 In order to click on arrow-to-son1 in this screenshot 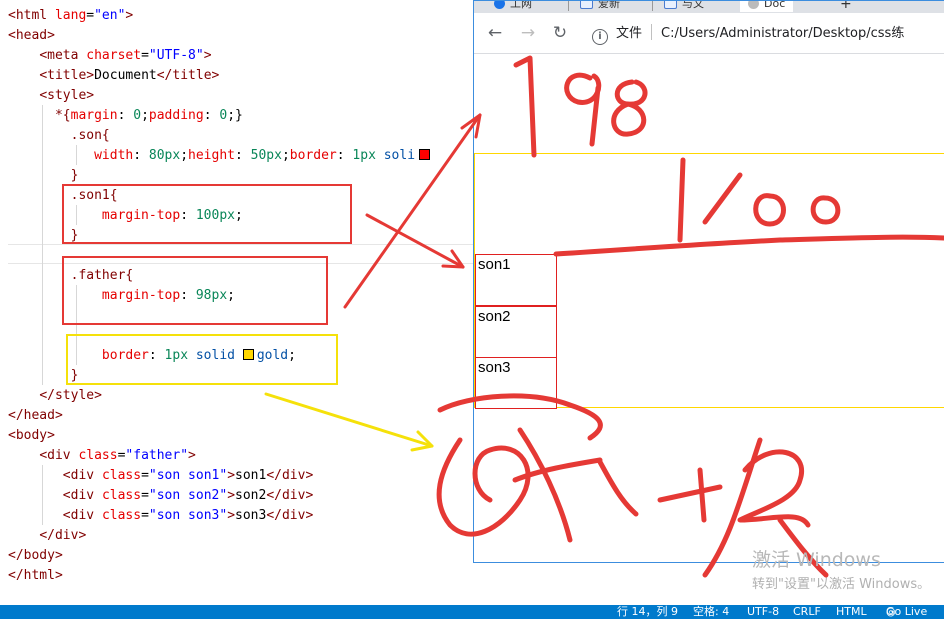, I will do `click(415, 241)`.